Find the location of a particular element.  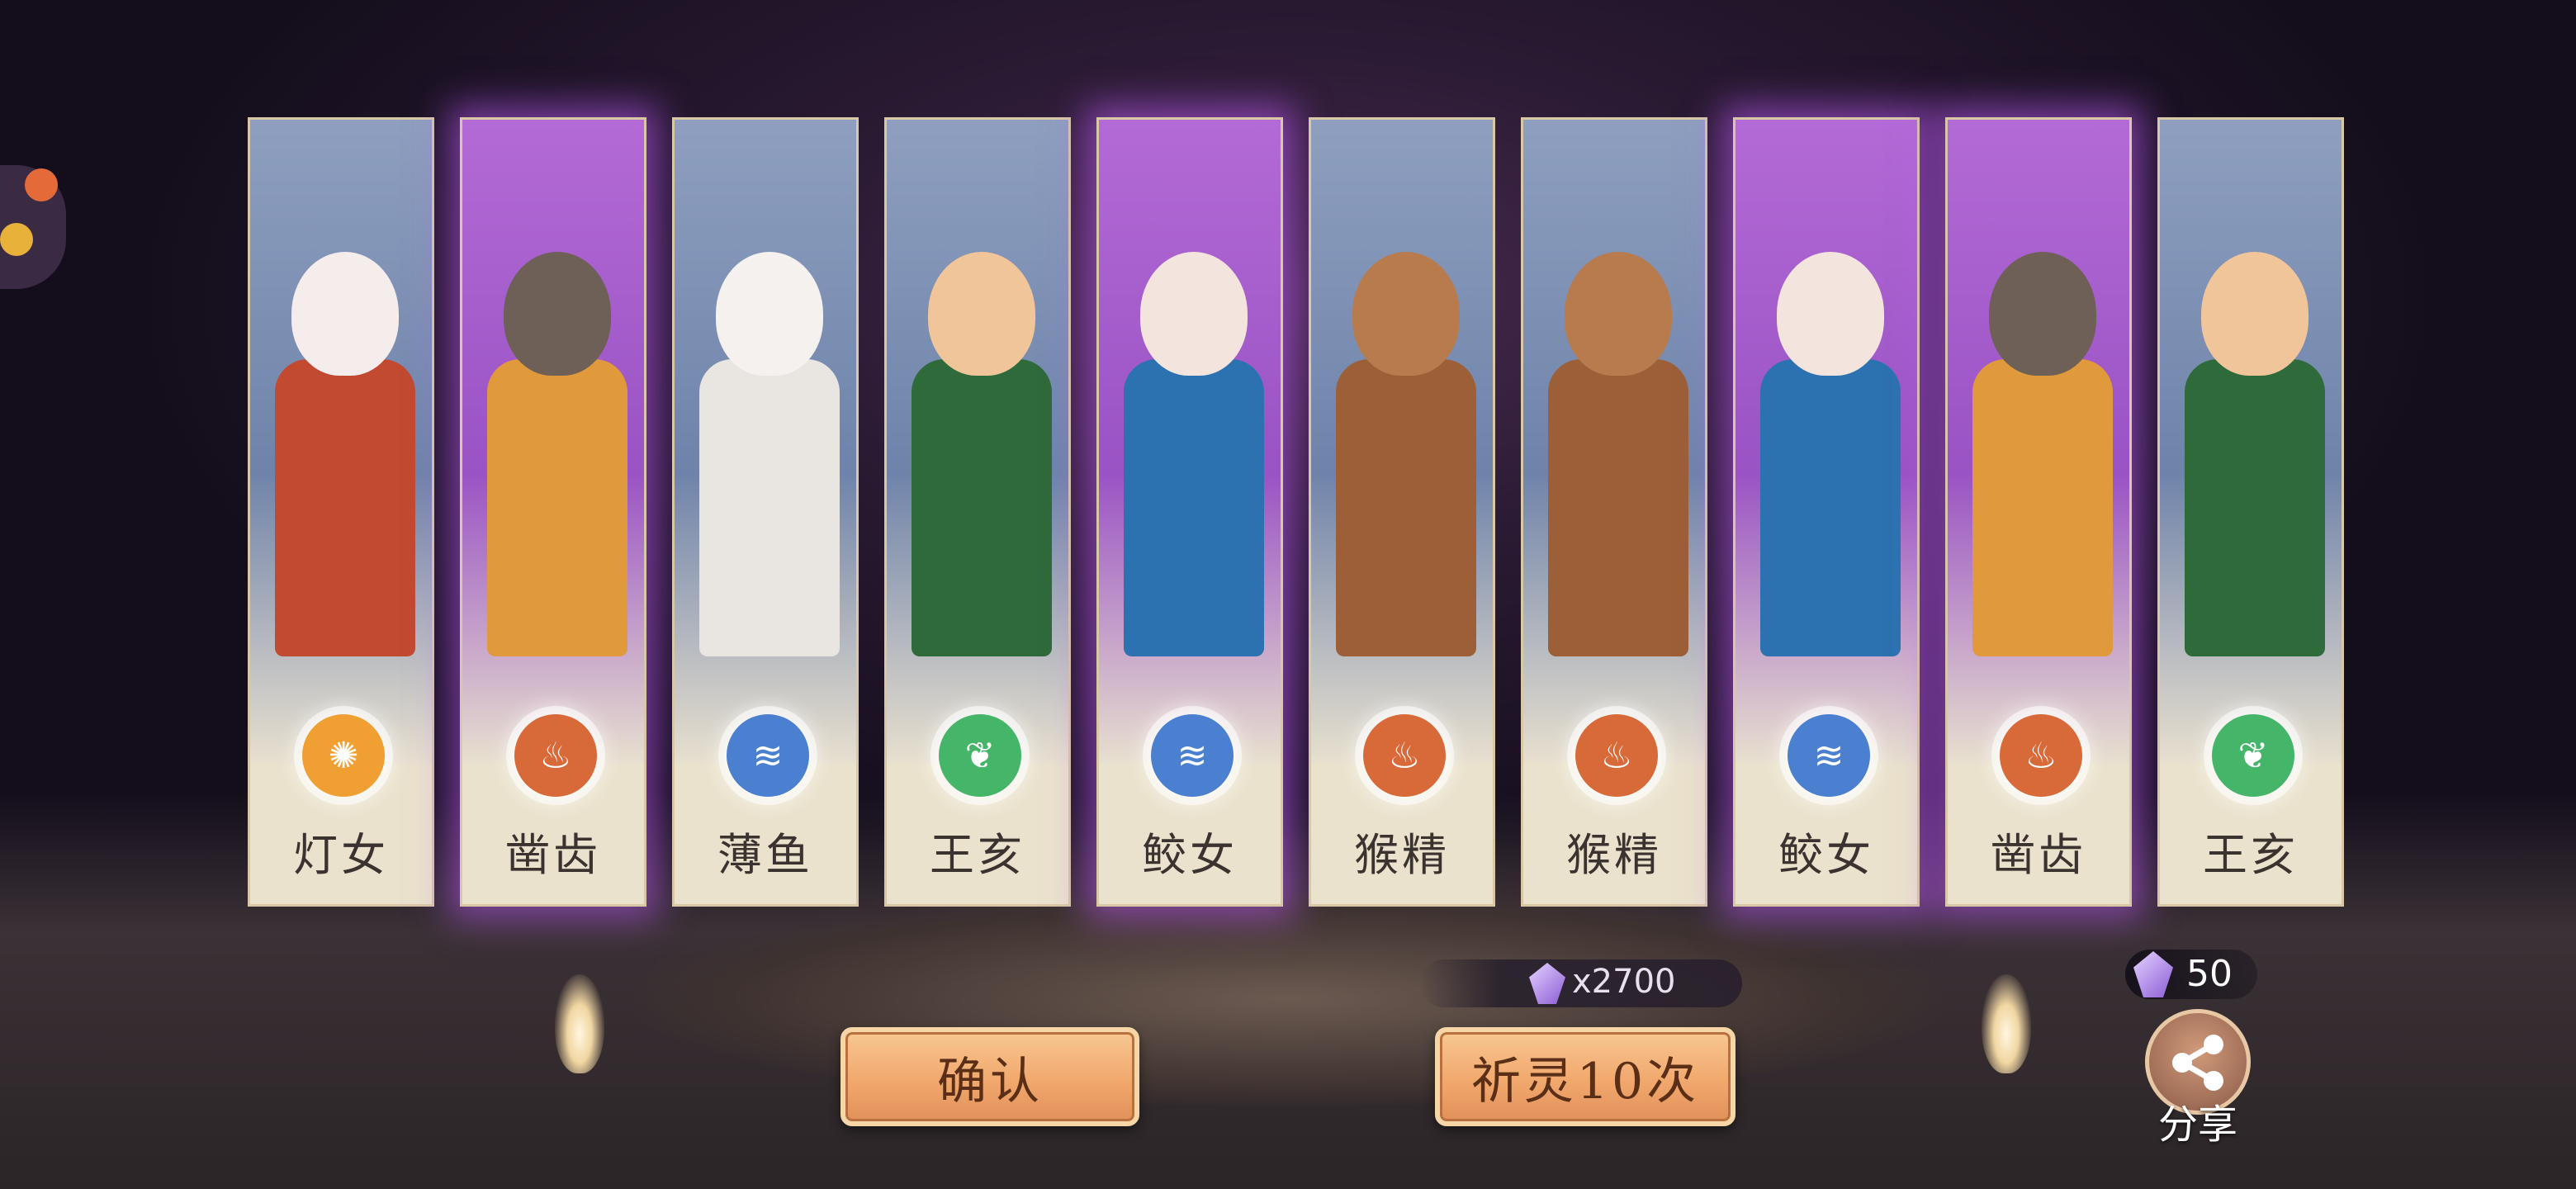

badge-orange-dot is located at coordinates (41, 184).